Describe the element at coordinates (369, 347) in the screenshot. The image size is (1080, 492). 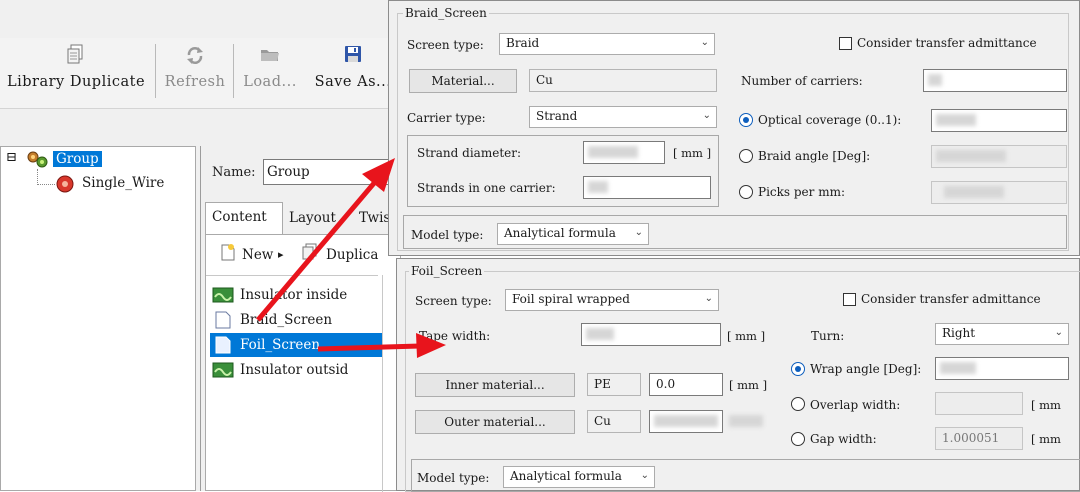
I see `arrow-foil-line` at that location.